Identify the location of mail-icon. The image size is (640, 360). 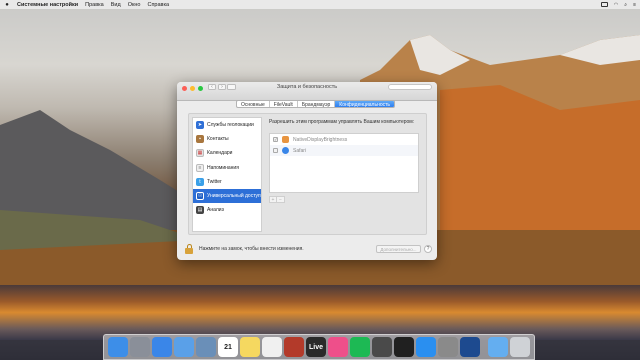
(184, 347).